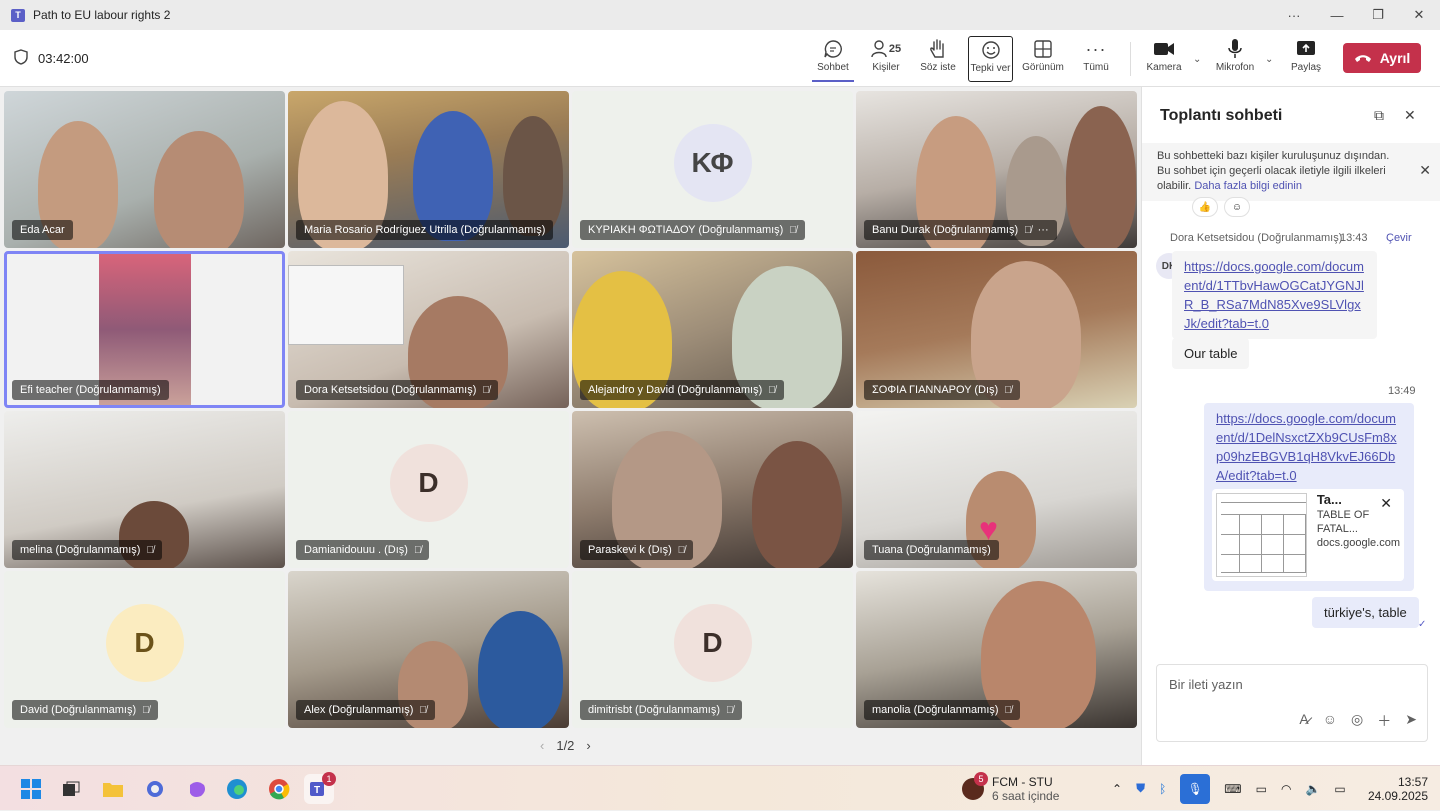 The width and height of the screenshot is (1440, 811). I want to click on bluetooth-icon: ᛒ, so click(1162, 789).